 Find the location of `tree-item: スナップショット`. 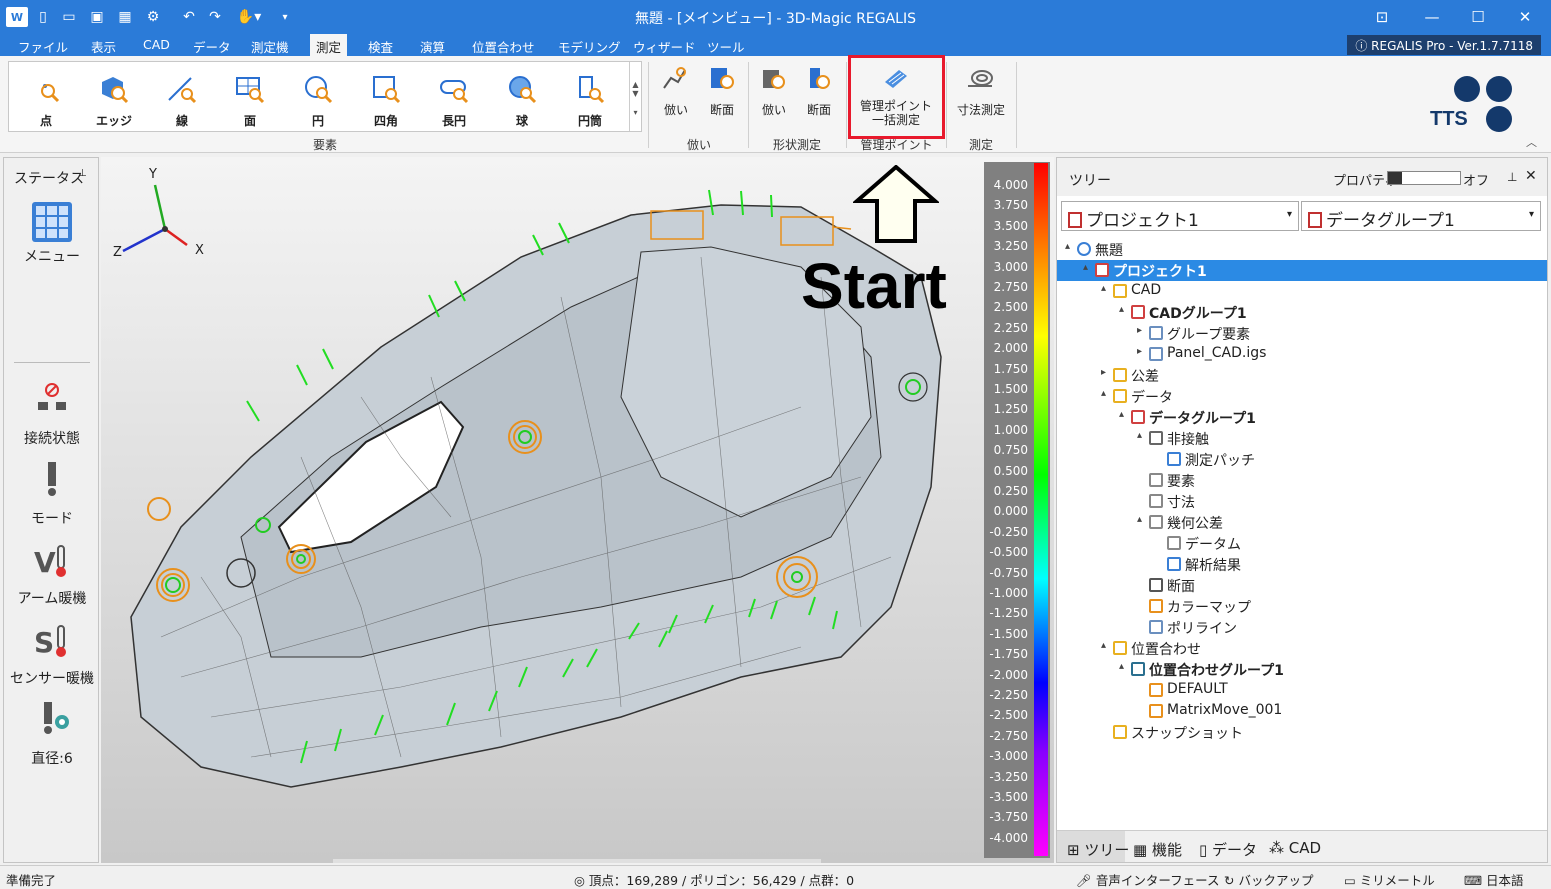

tree-item: スナップショット is located at coordinates (1302, 732).